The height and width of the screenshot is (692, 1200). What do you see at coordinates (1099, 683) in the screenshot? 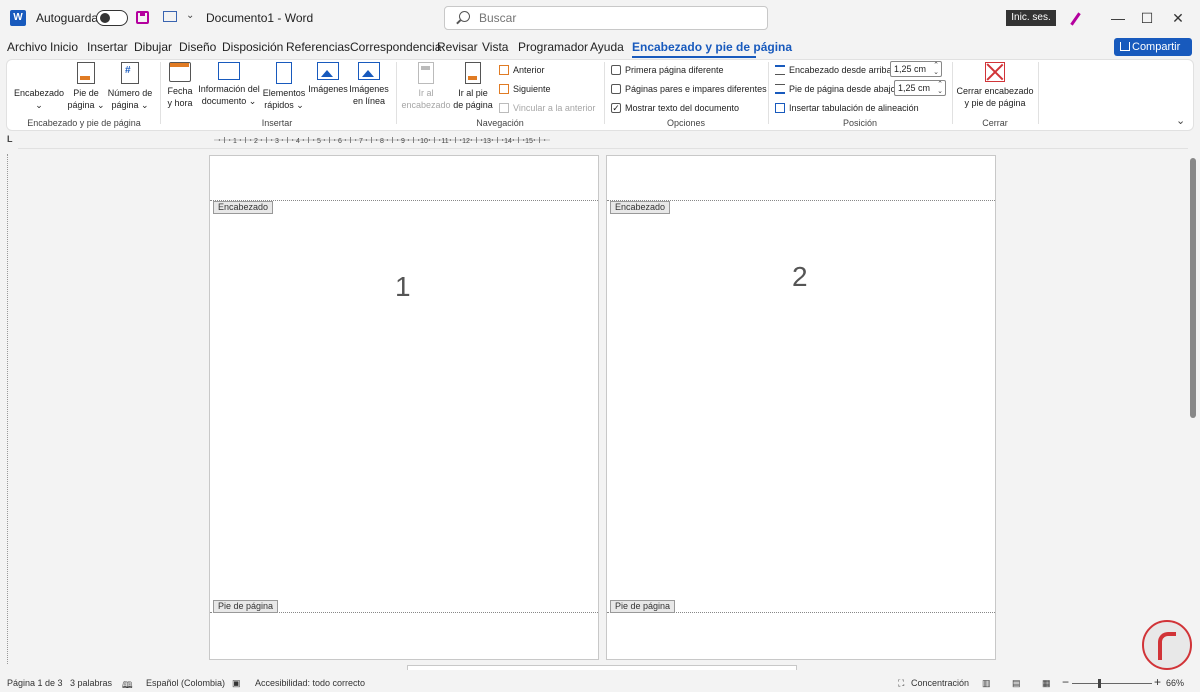
I see `zoom-slider-thumb` at bounding box center [1099, 683].